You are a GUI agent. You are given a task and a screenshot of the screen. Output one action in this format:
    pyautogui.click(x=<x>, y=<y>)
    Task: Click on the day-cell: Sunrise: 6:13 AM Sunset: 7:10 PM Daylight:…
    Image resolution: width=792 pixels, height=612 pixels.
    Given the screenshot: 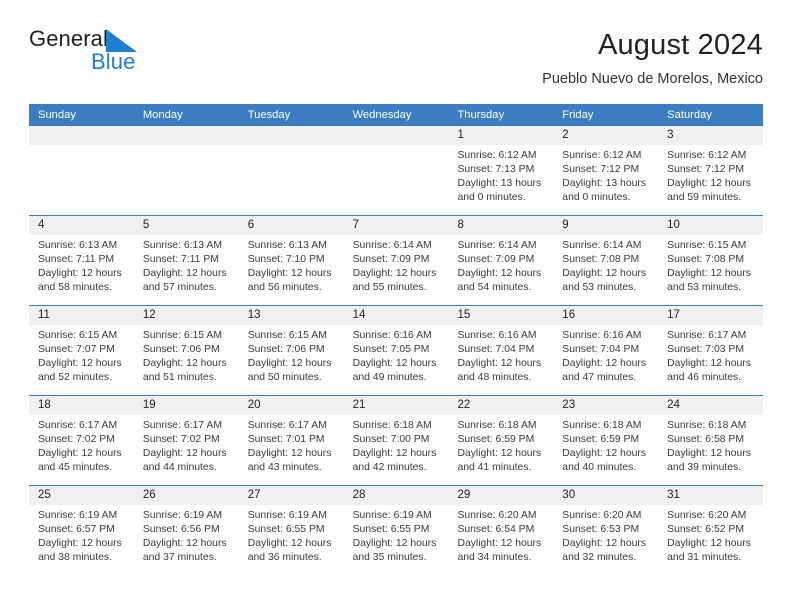 What is the action you would take?
    pyautogui.click(x=291, y=270)
    